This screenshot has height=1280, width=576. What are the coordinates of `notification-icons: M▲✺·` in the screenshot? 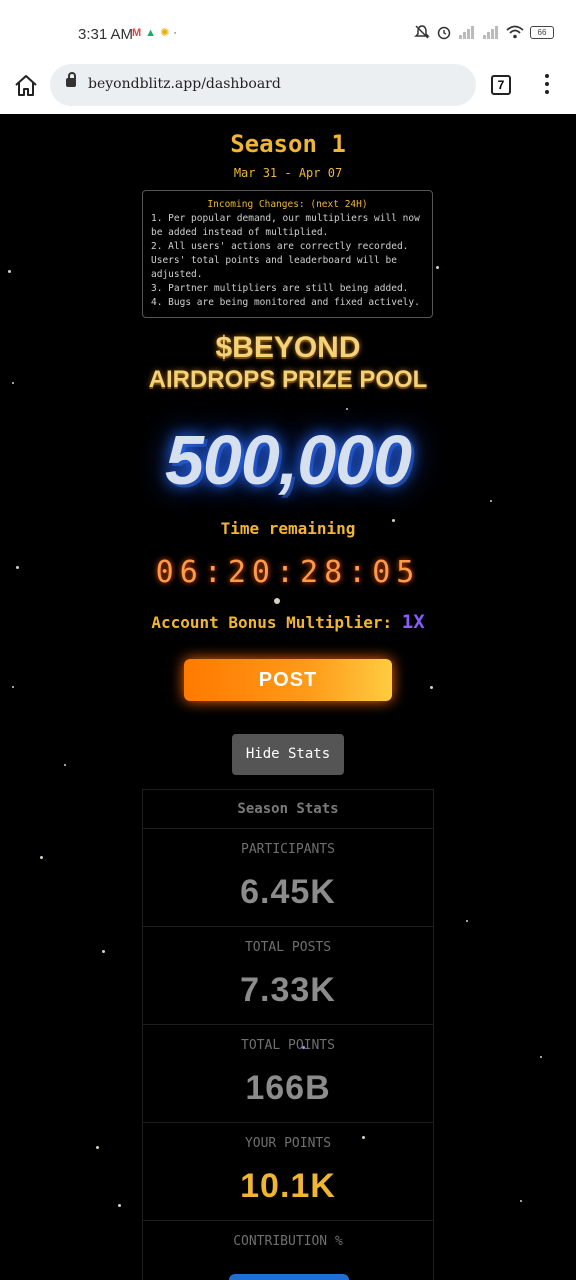 It's located at (156, 32).